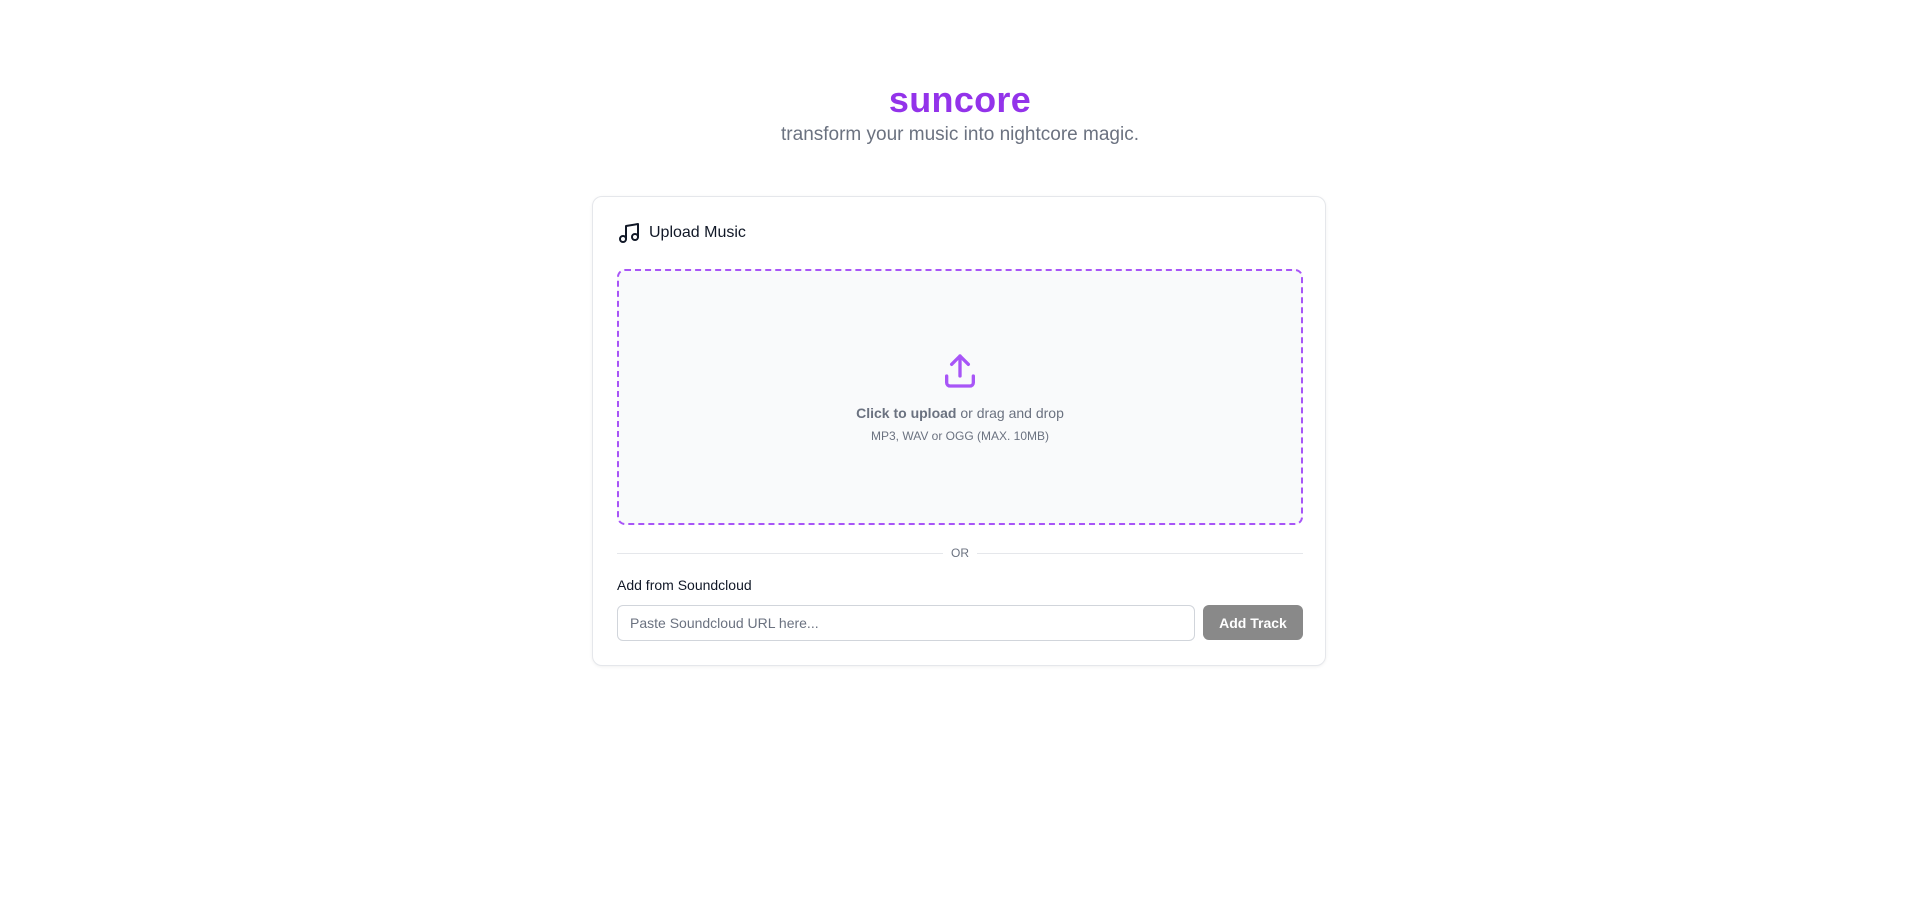 The image size is (1920, 917). Describe the element at coordinates (960, 371) in the screenshot. I see `upload-icon` at that location.